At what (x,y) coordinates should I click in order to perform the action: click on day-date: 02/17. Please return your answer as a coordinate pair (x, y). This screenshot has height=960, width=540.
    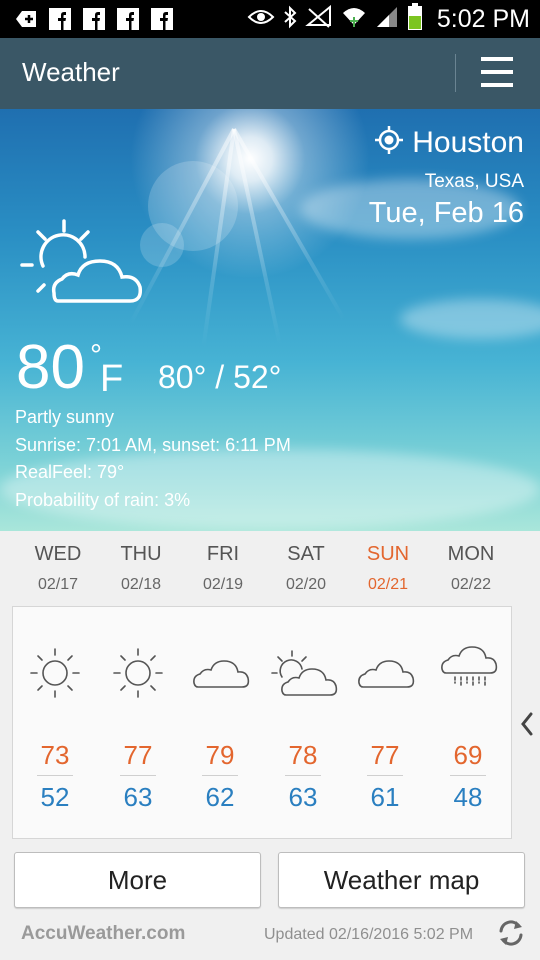
    Looking at the image, I should click on (58, 584).